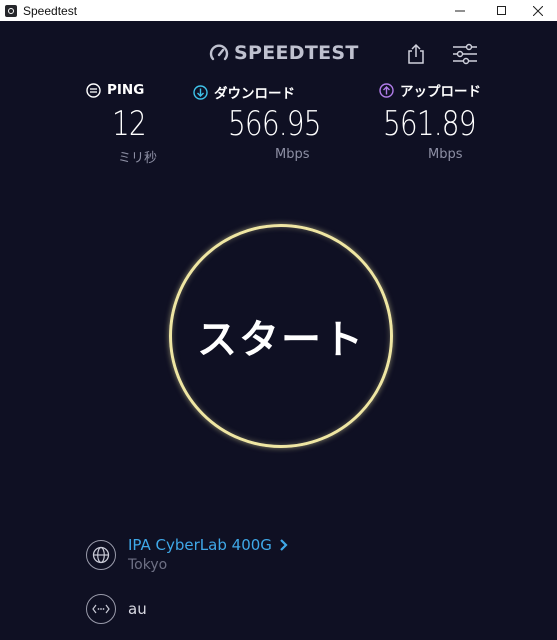 The image size is (557, 640). I want to click on download-unit: Mbps, so click(292, 154).